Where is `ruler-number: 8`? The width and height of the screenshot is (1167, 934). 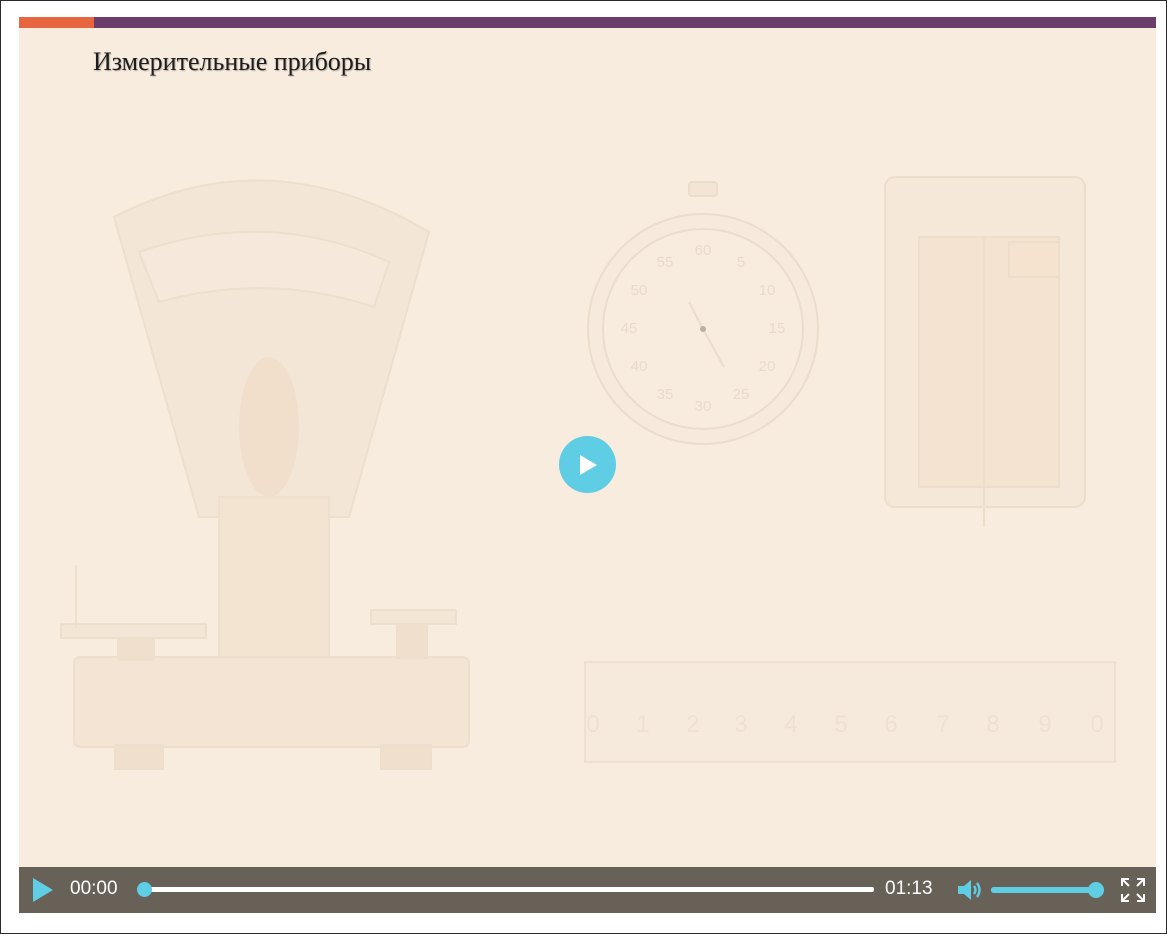
ruler-number: 8 is located at coordinates (992, 724).